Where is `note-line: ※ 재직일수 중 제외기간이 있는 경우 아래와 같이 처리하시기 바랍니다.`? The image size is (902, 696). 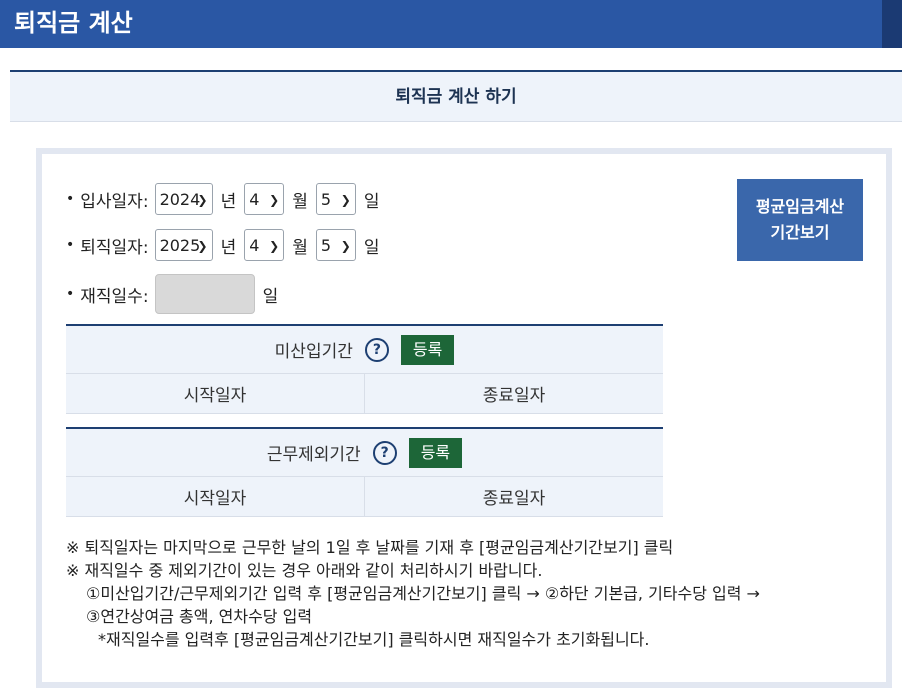 note-line: ※ 재직일수 중 제외기간이 있는 경우 아래와 같이 처리하시기 바랍니다. is located at coordinates (304, 570).